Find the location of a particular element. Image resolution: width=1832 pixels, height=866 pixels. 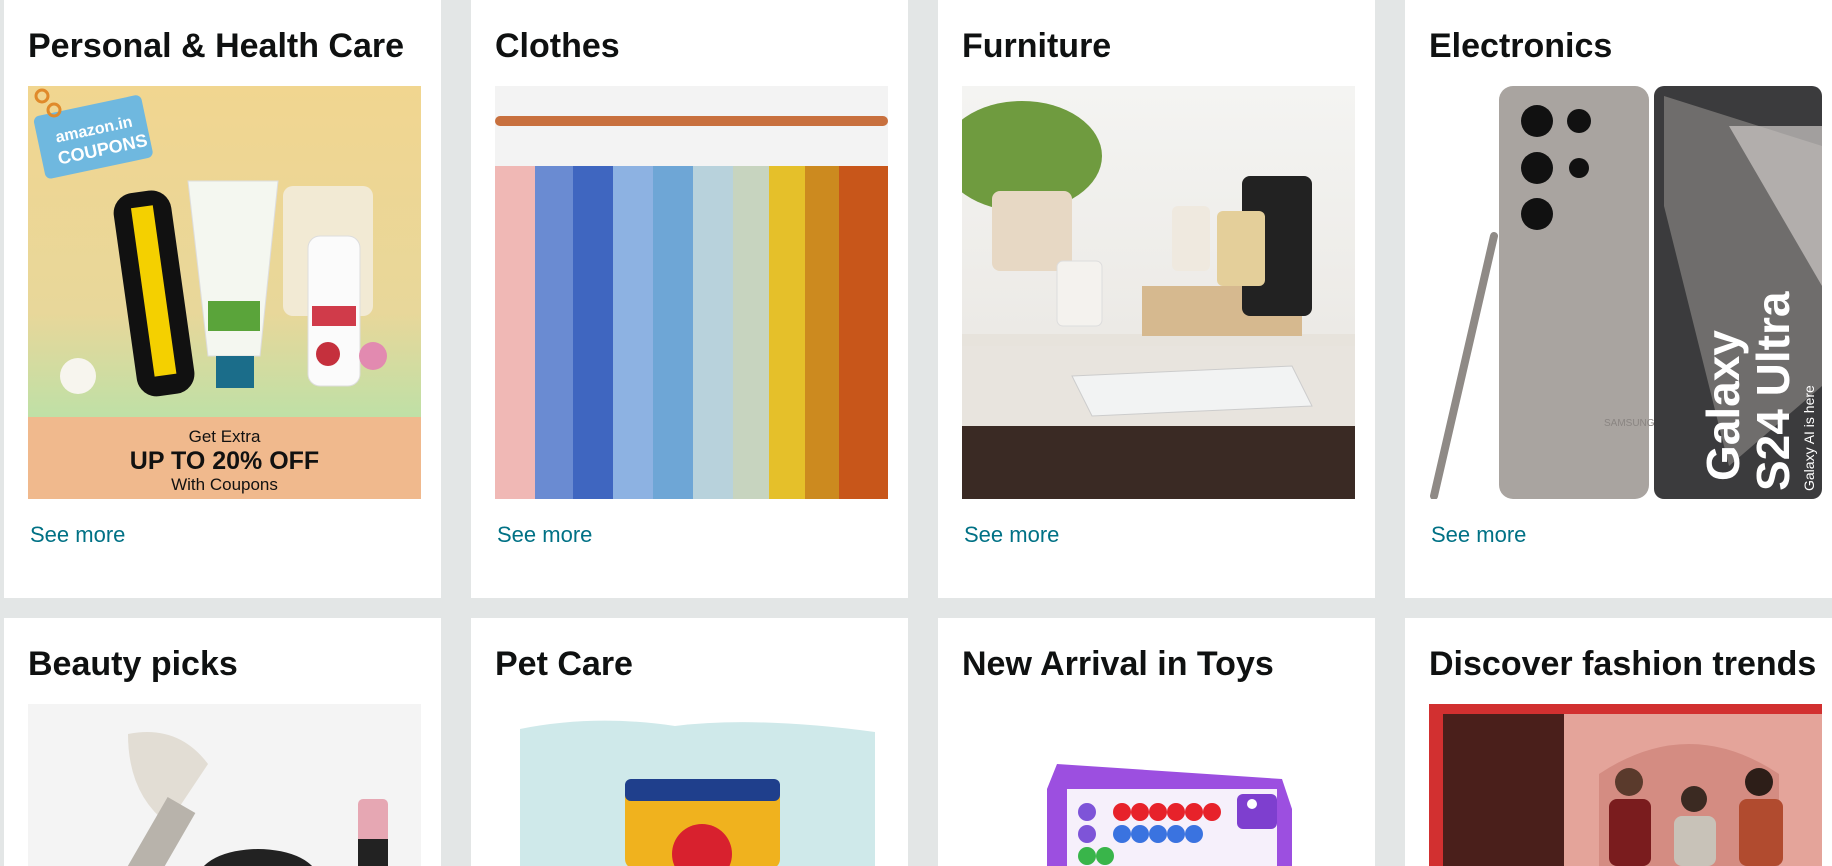

beauty-picks-image is located at coordinates (224, 785).